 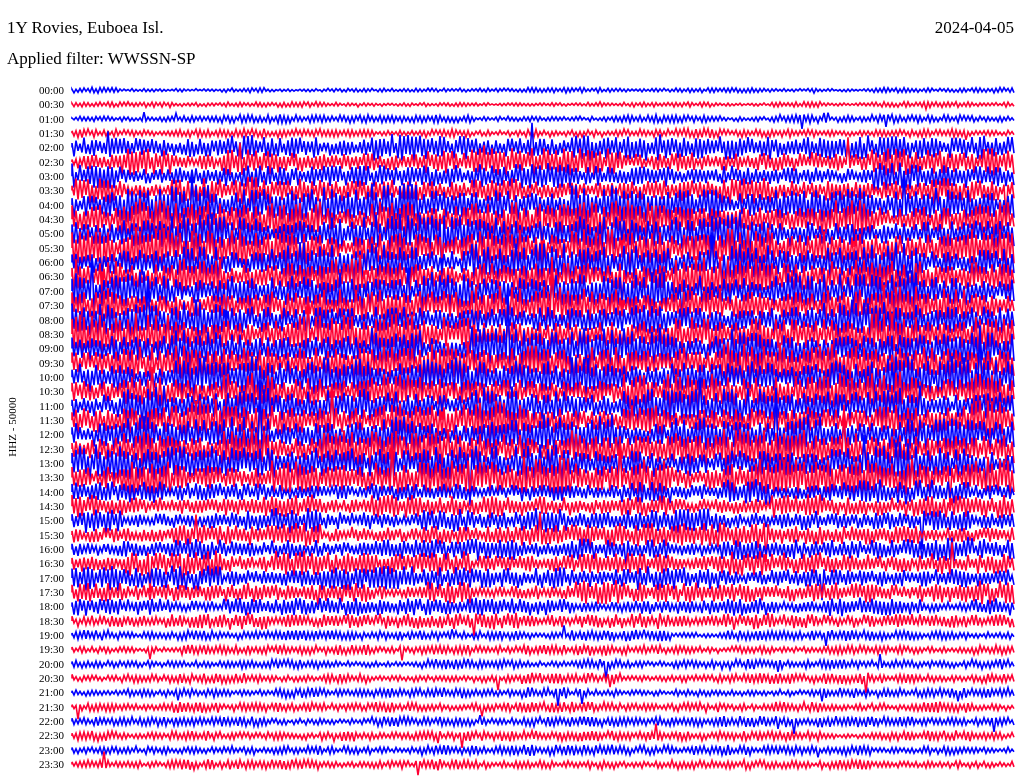 What do you see at coordinates (50, 362) in the screenshot?
I see `time-label: 09:30` at bounding box center [50, 362].